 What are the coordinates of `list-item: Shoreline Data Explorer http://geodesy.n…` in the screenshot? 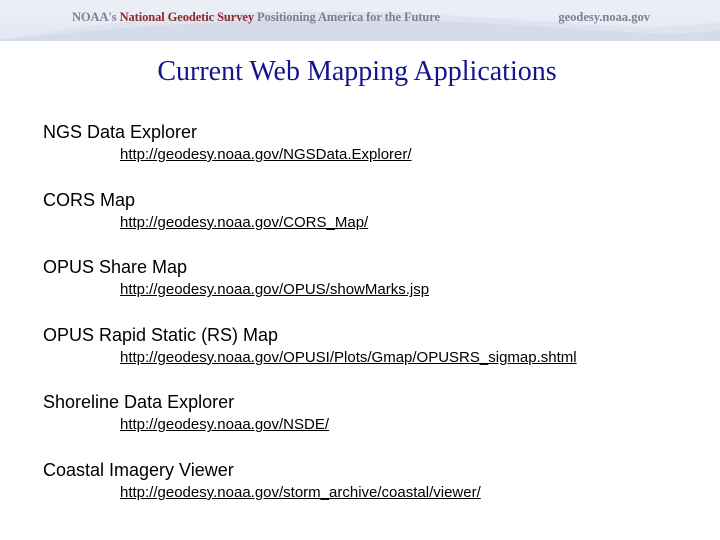 It's located at (373, 424).